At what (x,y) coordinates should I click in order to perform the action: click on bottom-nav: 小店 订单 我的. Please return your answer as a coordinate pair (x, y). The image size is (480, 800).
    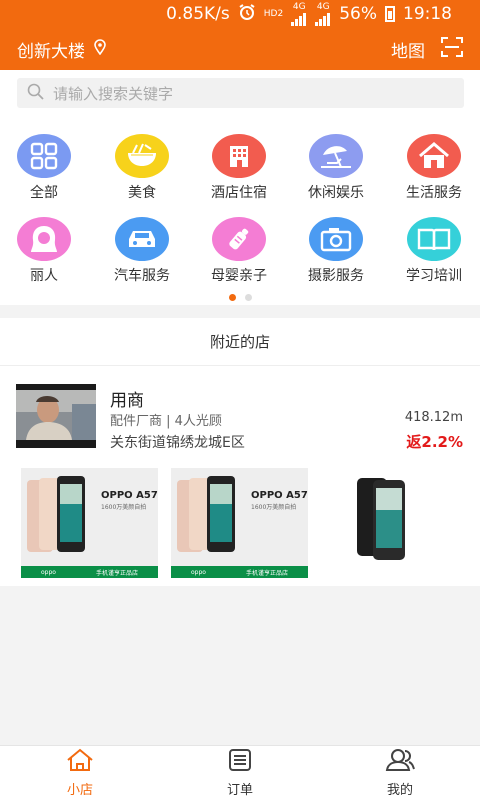
    Looking at the image, I should click on (240, 772).